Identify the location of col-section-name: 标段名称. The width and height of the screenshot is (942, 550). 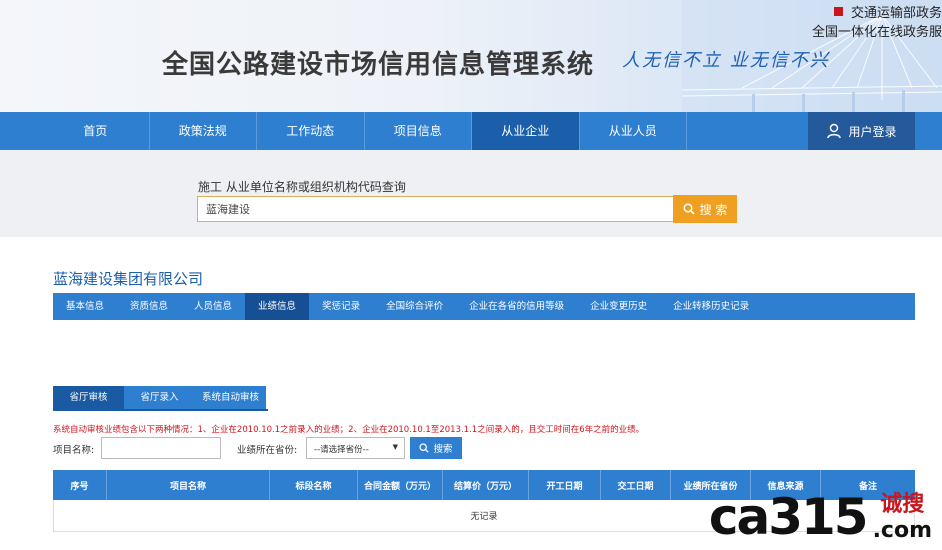
(314, 485).